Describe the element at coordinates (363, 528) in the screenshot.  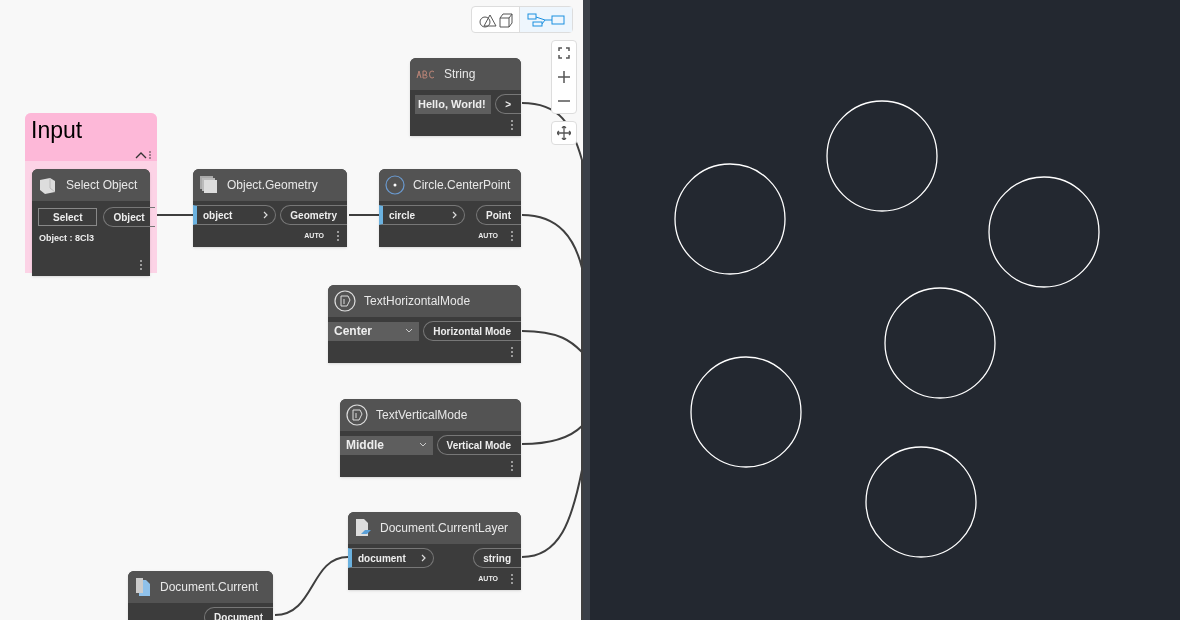
I see `document-layer-icon` at that location.